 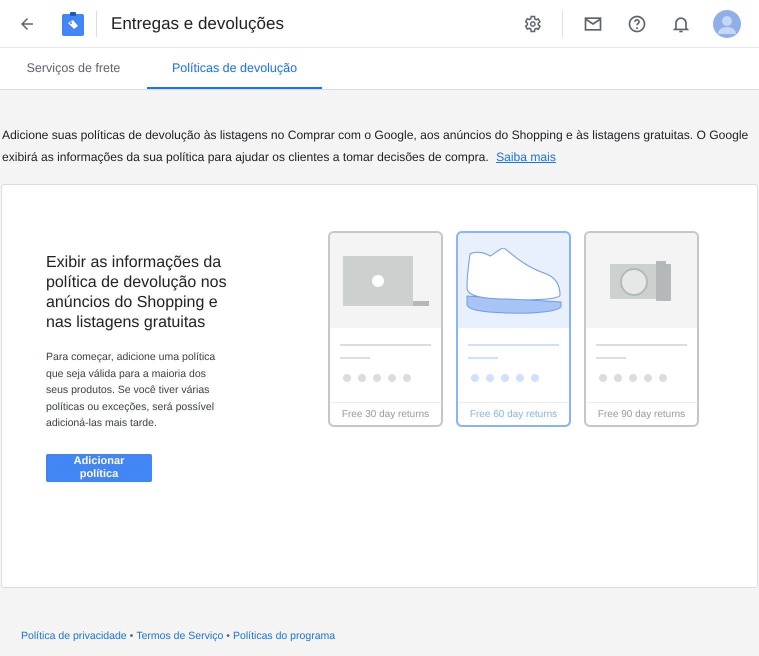 I want to click on panel-heading: Exibir as informações da política de devolução nos anúncios do Shopping e nas listagens gratuitas, so click(x=137, y=293).